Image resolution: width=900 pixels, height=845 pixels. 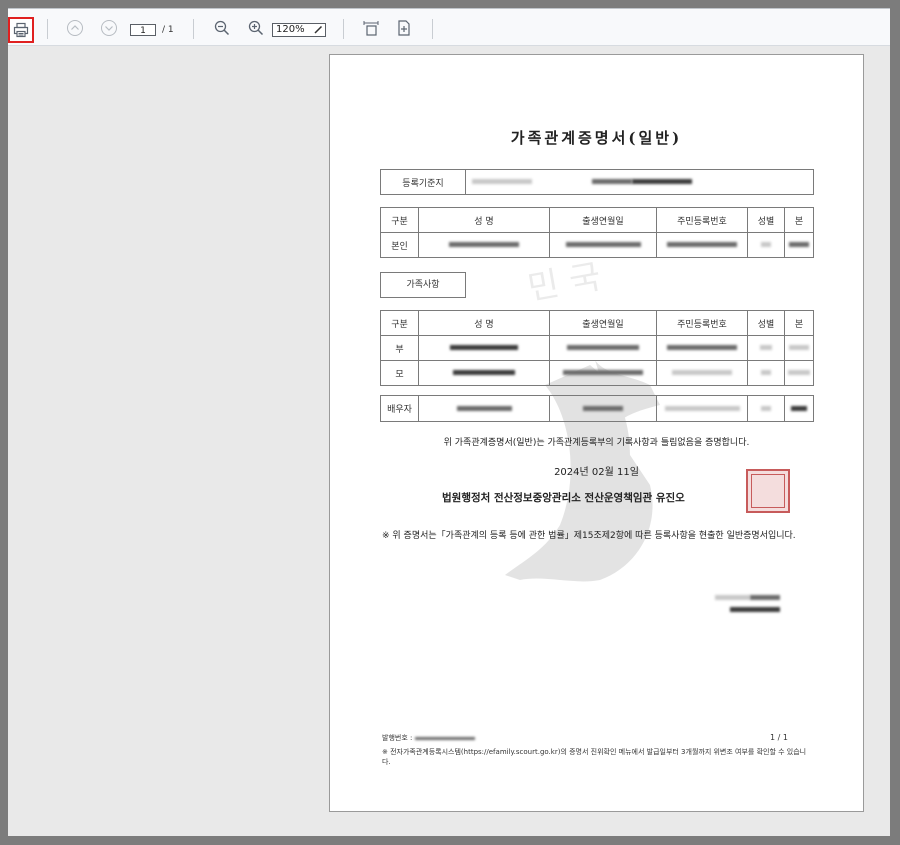 What do you see at coordinates (399, 373) in the screenshot?
I see `row-label-mother: 모` at bounding box center [399, 373].